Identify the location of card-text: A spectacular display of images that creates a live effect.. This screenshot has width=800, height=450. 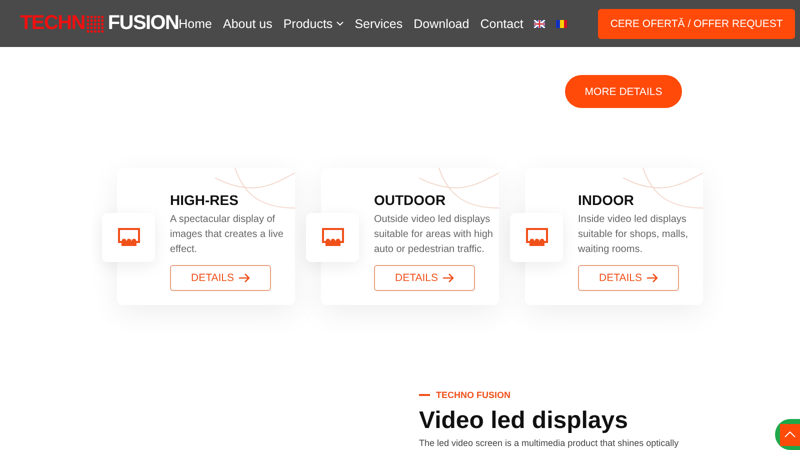
(227, 235).